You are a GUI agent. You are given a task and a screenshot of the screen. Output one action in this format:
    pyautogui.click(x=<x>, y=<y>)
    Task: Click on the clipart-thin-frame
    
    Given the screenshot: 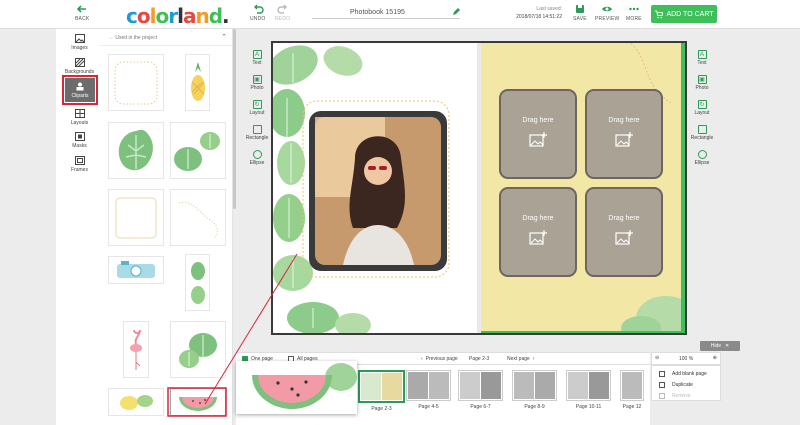 What is the action you would take?
    pyautogui.click(x=136, y=217)
    